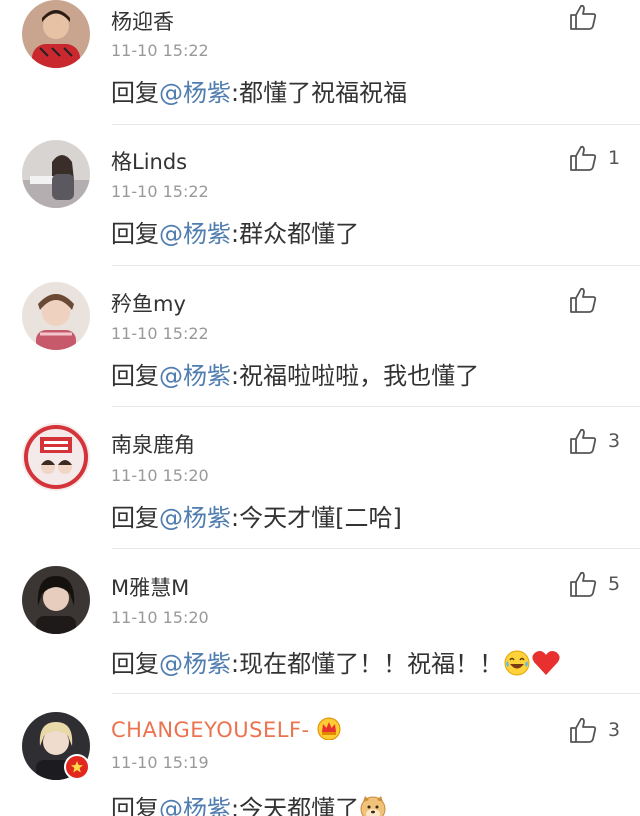 This screenshot has width=640, height=816. I want to click on comment-body: :祝福啦啦啦，我也懂了, so click(355, 376).